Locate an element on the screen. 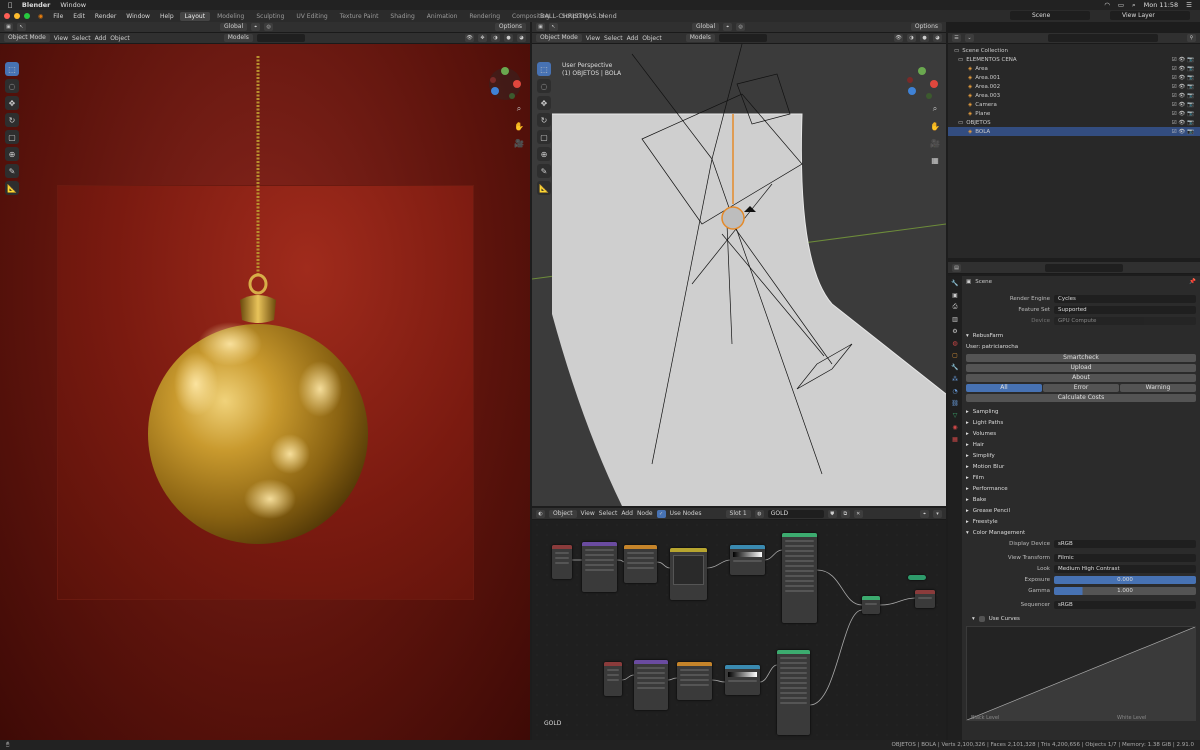 The width and height of the screenshot is (1200, 750). pin-icon: 📌 is located at coordinates (1192, 282).